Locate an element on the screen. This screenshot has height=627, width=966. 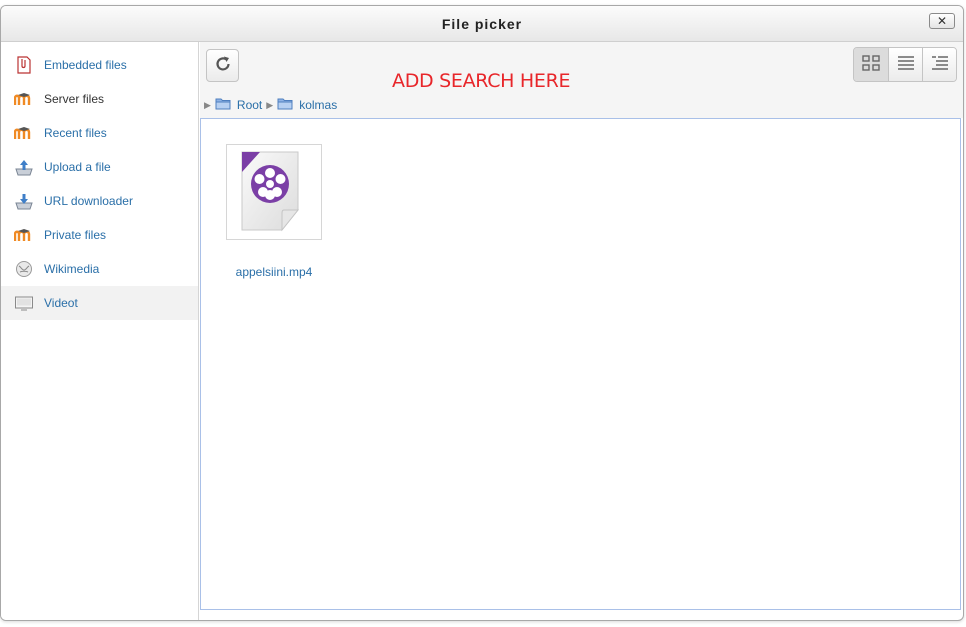
file-toolbar: ADD SEARCH HERE ▶ Root ▶ kolmas is located at coordinates (581, 80).